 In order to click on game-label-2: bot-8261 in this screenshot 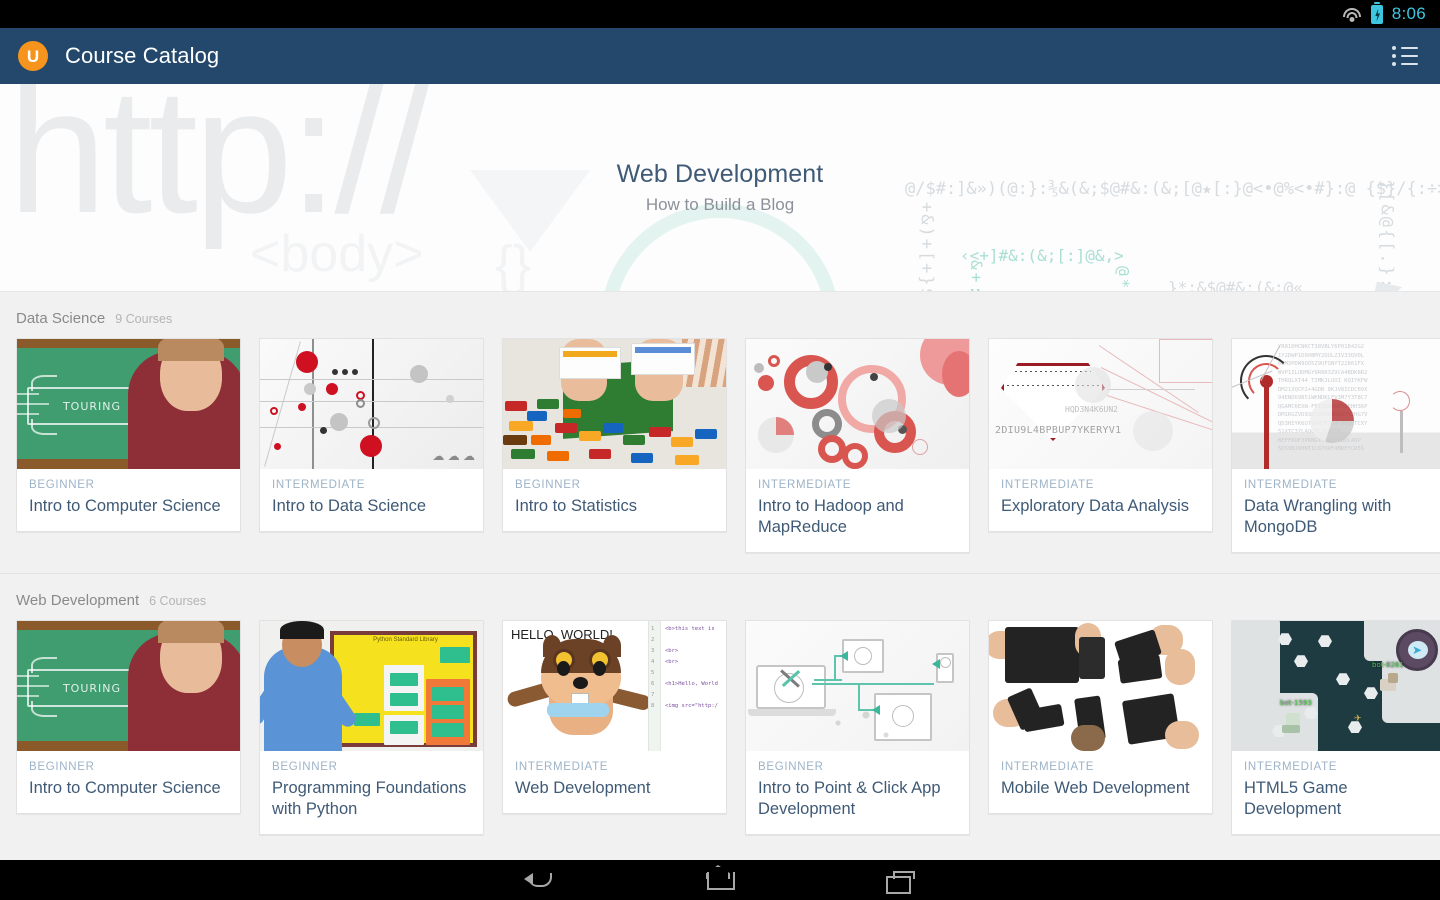, I will do `click(1388, 665)`.